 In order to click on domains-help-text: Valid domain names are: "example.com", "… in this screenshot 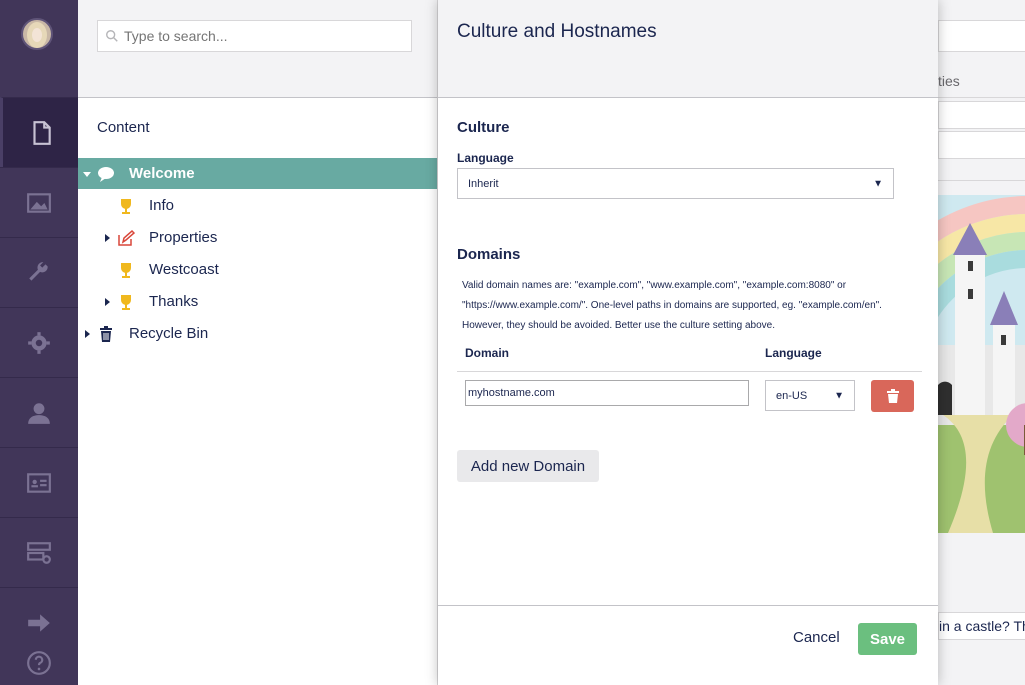, I will do `click(672, 305)`.